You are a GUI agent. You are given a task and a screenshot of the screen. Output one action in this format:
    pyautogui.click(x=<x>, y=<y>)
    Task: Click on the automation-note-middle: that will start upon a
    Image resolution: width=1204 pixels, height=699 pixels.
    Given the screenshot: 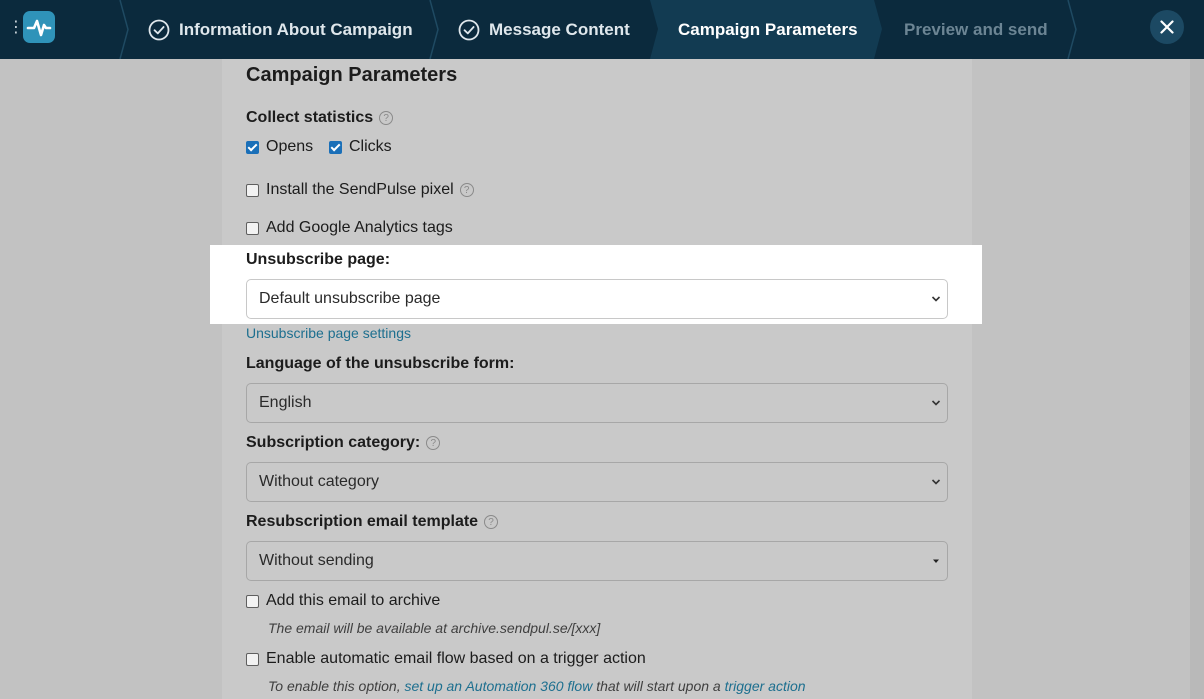 What is the action you would take?
    pyautogui.click(x=658, y=686)
    